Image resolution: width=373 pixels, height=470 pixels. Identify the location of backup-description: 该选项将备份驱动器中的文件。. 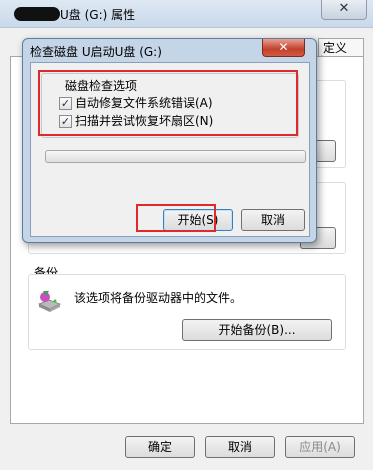
(158, 298).